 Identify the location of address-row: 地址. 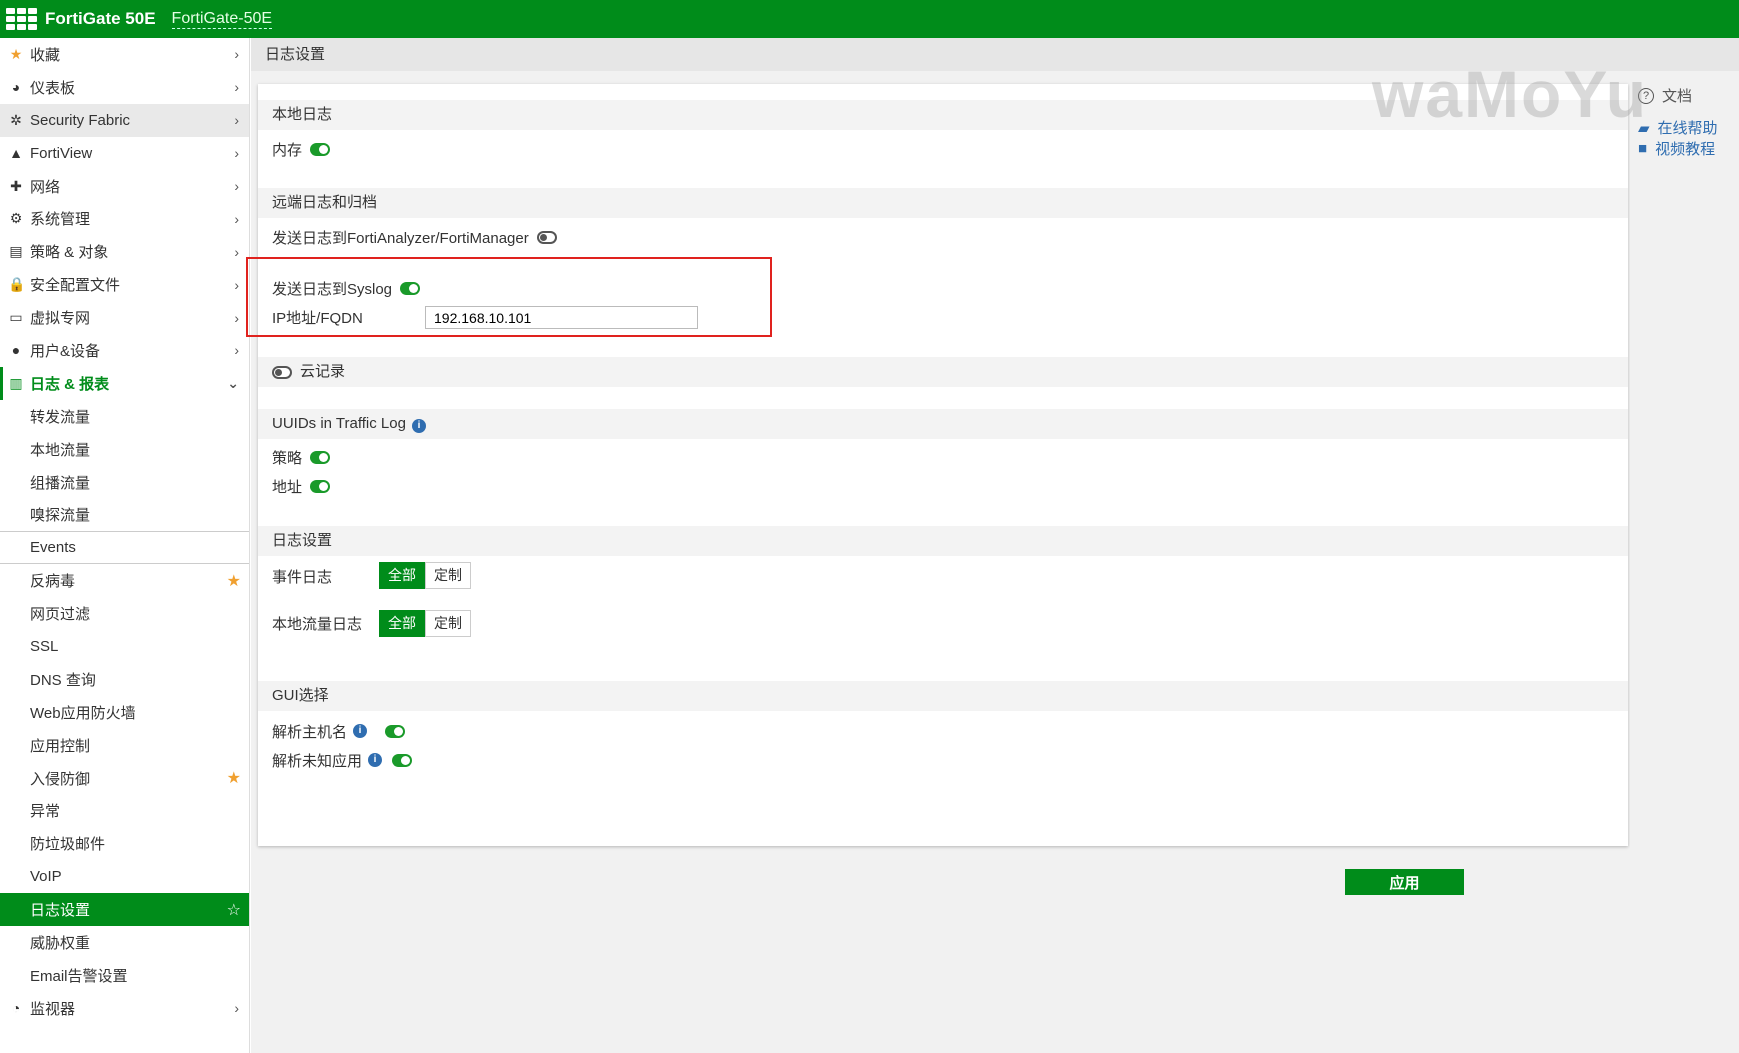
(301, 486).